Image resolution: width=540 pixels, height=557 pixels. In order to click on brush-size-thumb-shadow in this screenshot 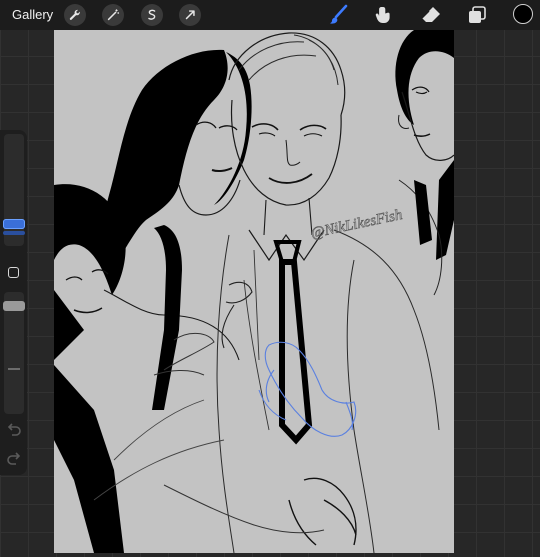, I will do `click(14, 233)`.